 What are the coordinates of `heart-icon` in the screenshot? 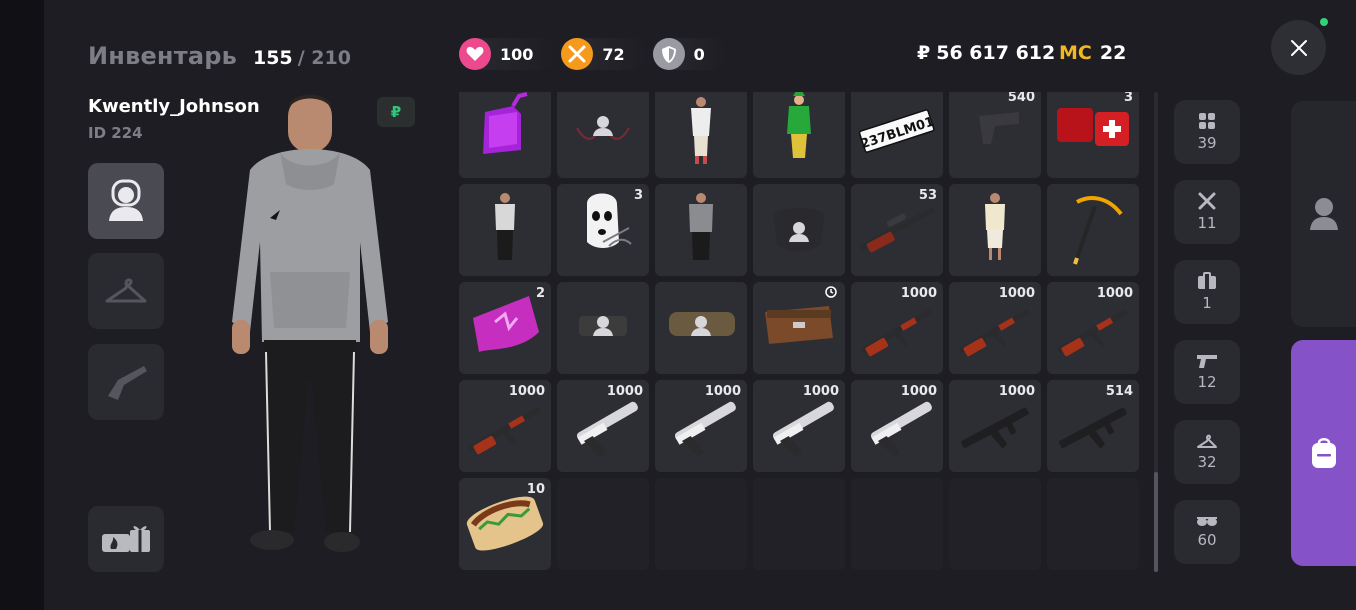 It's located at (475, 54).